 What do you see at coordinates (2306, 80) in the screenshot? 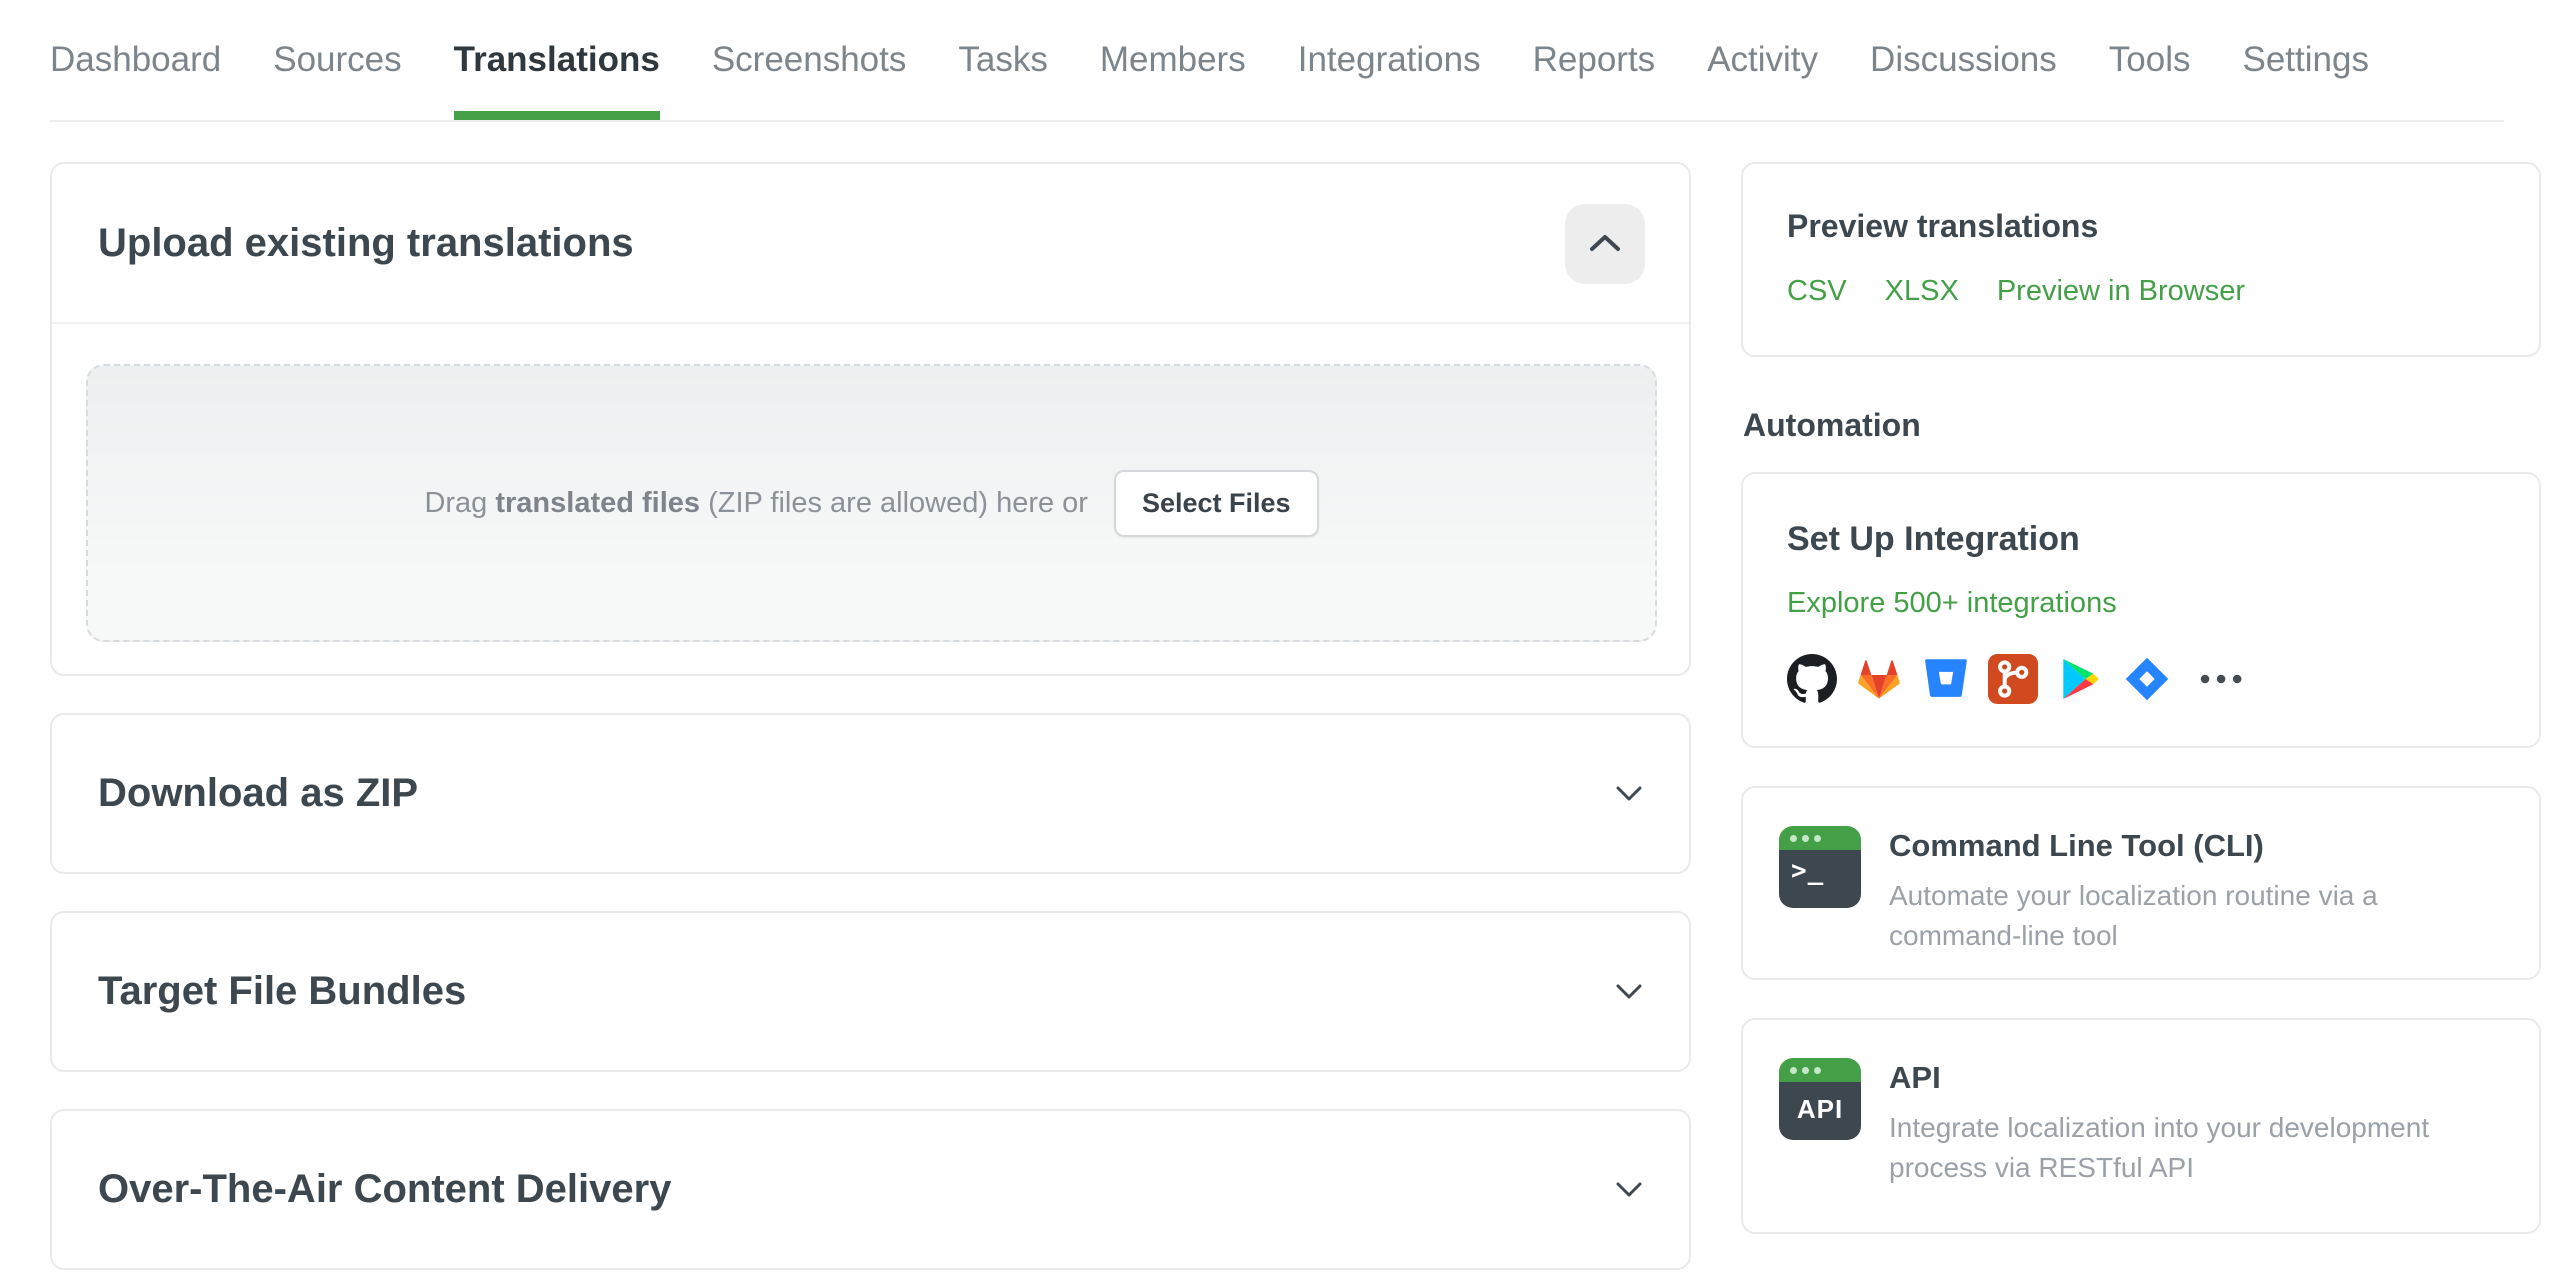
I see `tab-settings: Settings` at bounding box center [2306, 80].